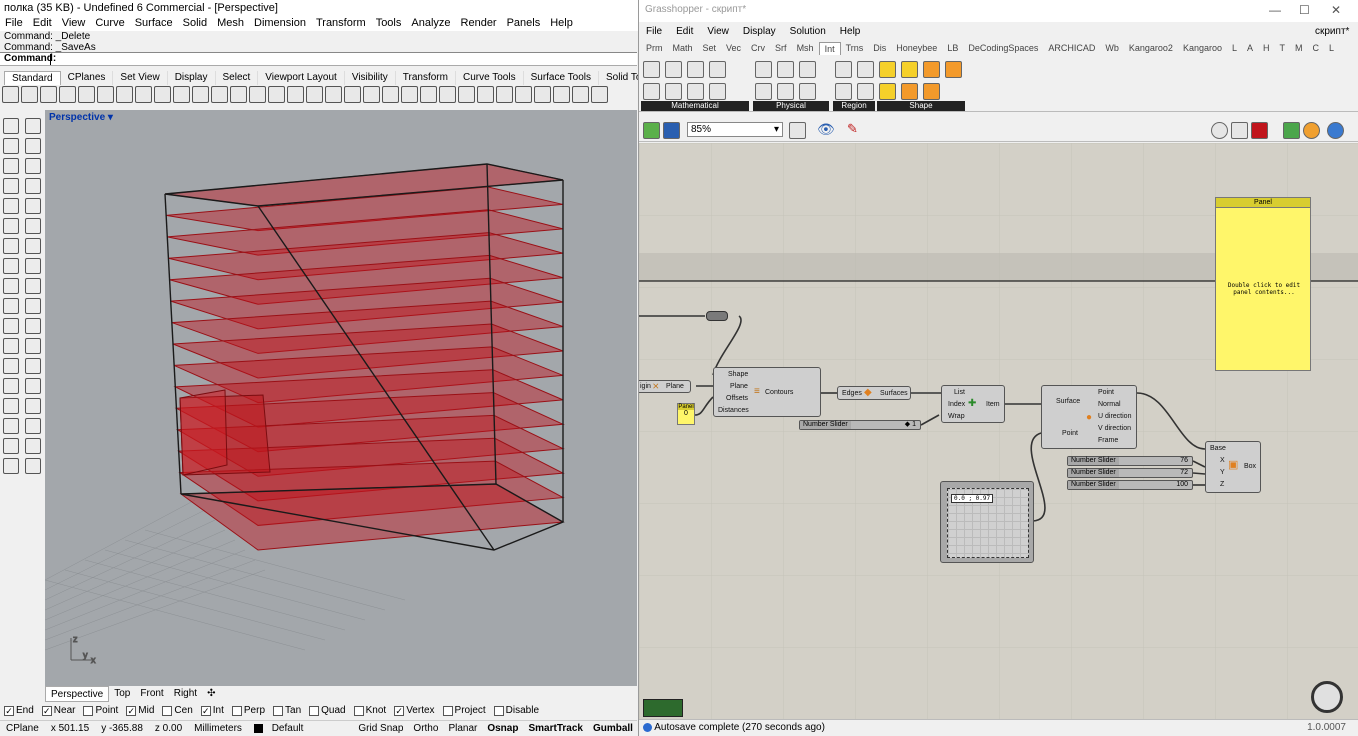  Describe the element at coordinates (1335, 130) in the screenshot. I see `globe-icon` at that location.